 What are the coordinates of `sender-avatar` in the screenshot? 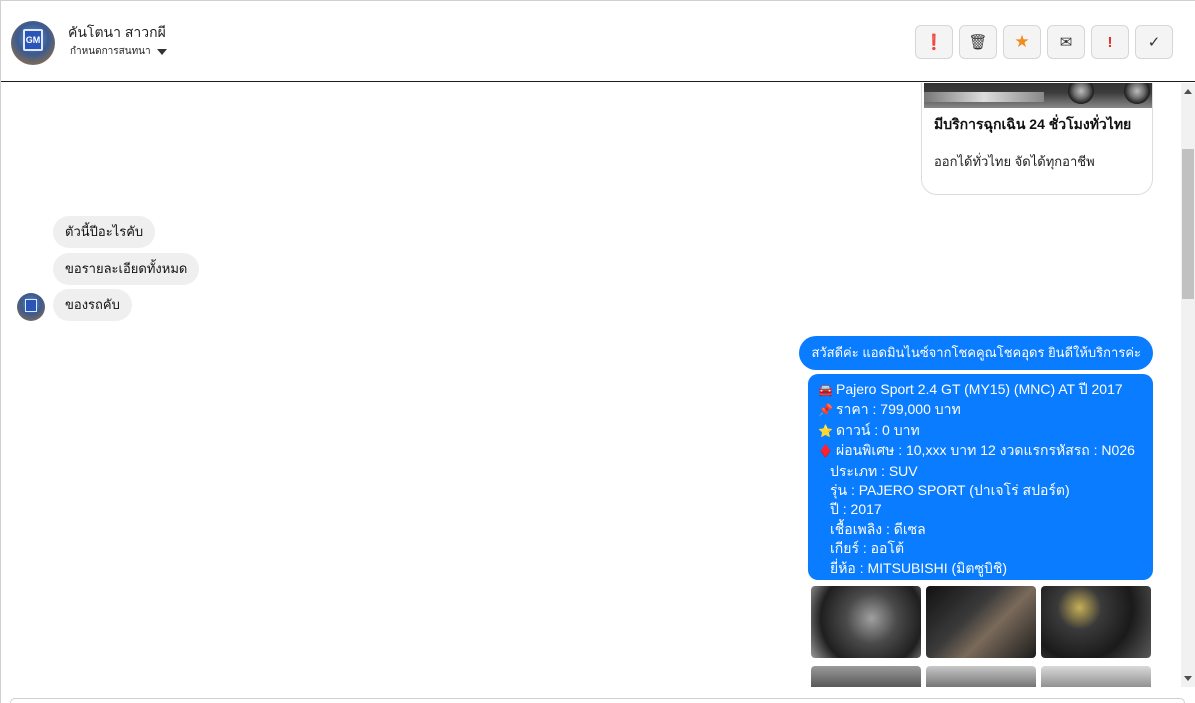 It's located at (31, 307).